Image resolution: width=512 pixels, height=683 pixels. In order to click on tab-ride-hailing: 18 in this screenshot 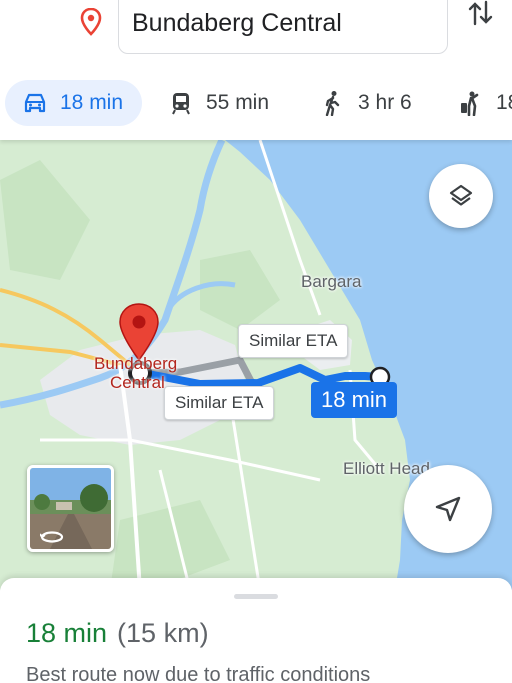, I will do `click(485, 103)`.